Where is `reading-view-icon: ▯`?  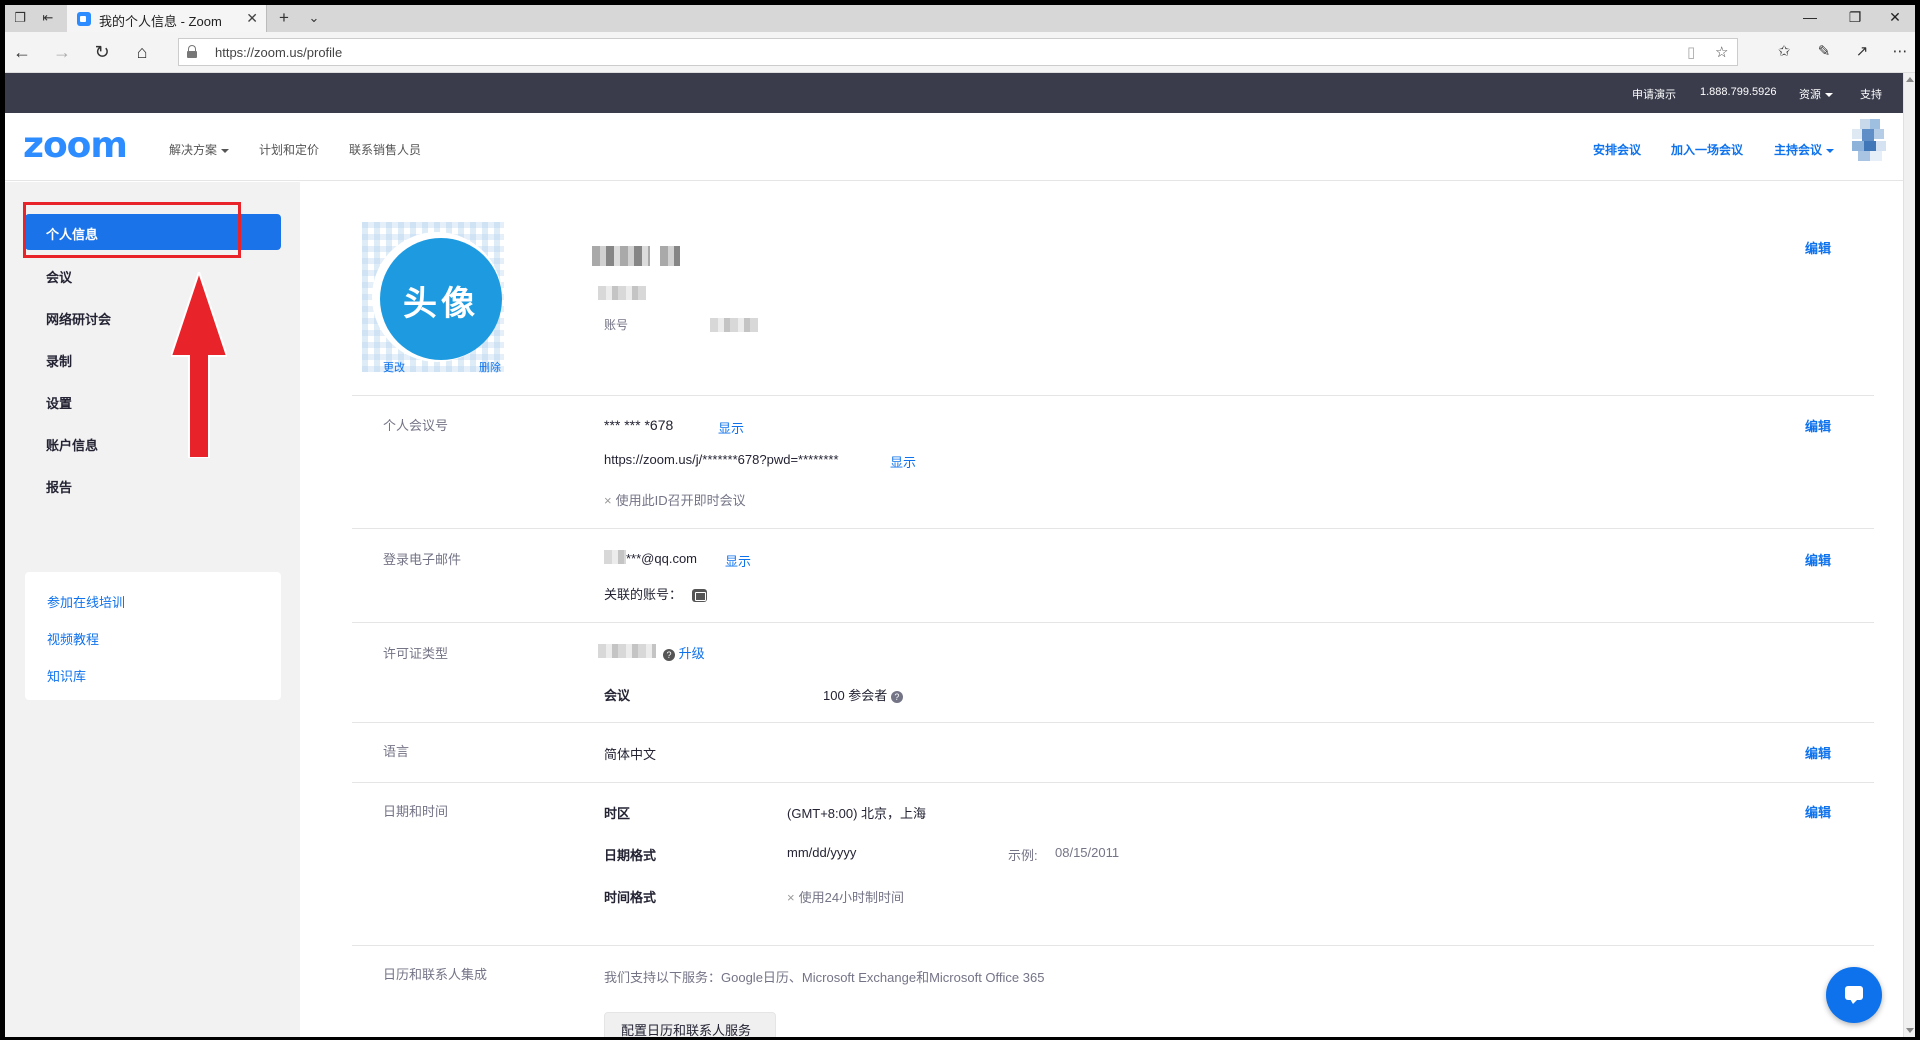
reading-view-icon: ▯ is located at coordinates (1691, 52).